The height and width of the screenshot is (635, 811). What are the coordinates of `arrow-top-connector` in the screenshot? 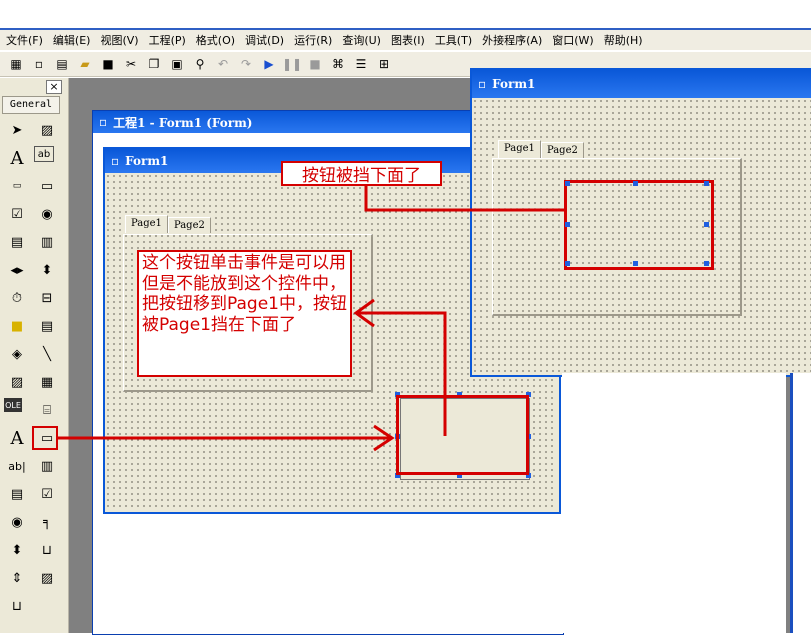 It's located at (465, 199).